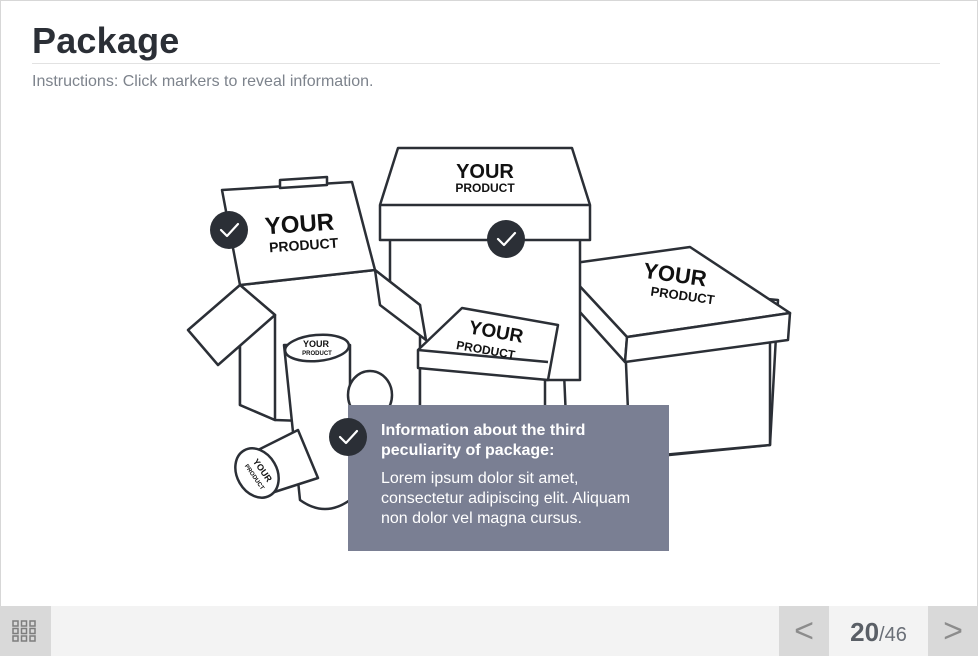 The height and width of the screenshot is (663, 978). Describe the element at coordinates (229, 230) in the screenshot. I see `marker-1-checkmark-icon` at that location.